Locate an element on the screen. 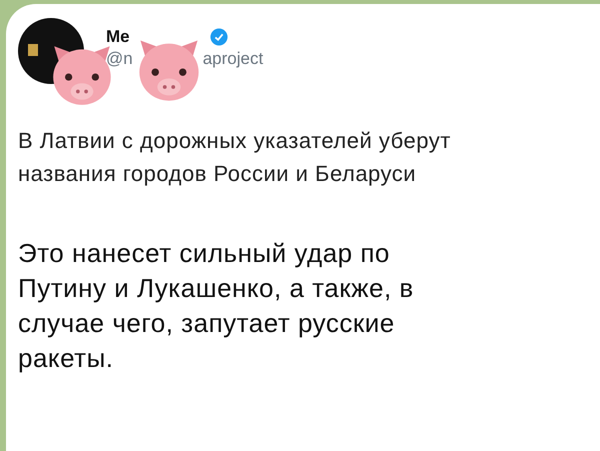 This screenshot has width=600, height=451. handle-text: aproject is located at coordinates (233, 59).